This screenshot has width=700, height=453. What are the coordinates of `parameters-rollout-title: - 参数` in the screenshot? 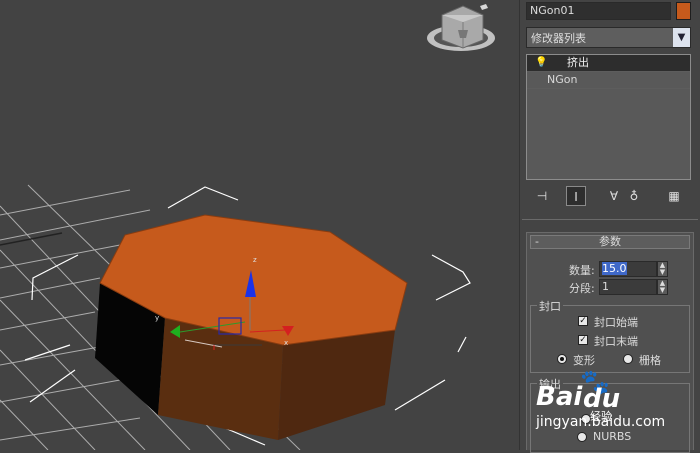 It's located at (610, 242).